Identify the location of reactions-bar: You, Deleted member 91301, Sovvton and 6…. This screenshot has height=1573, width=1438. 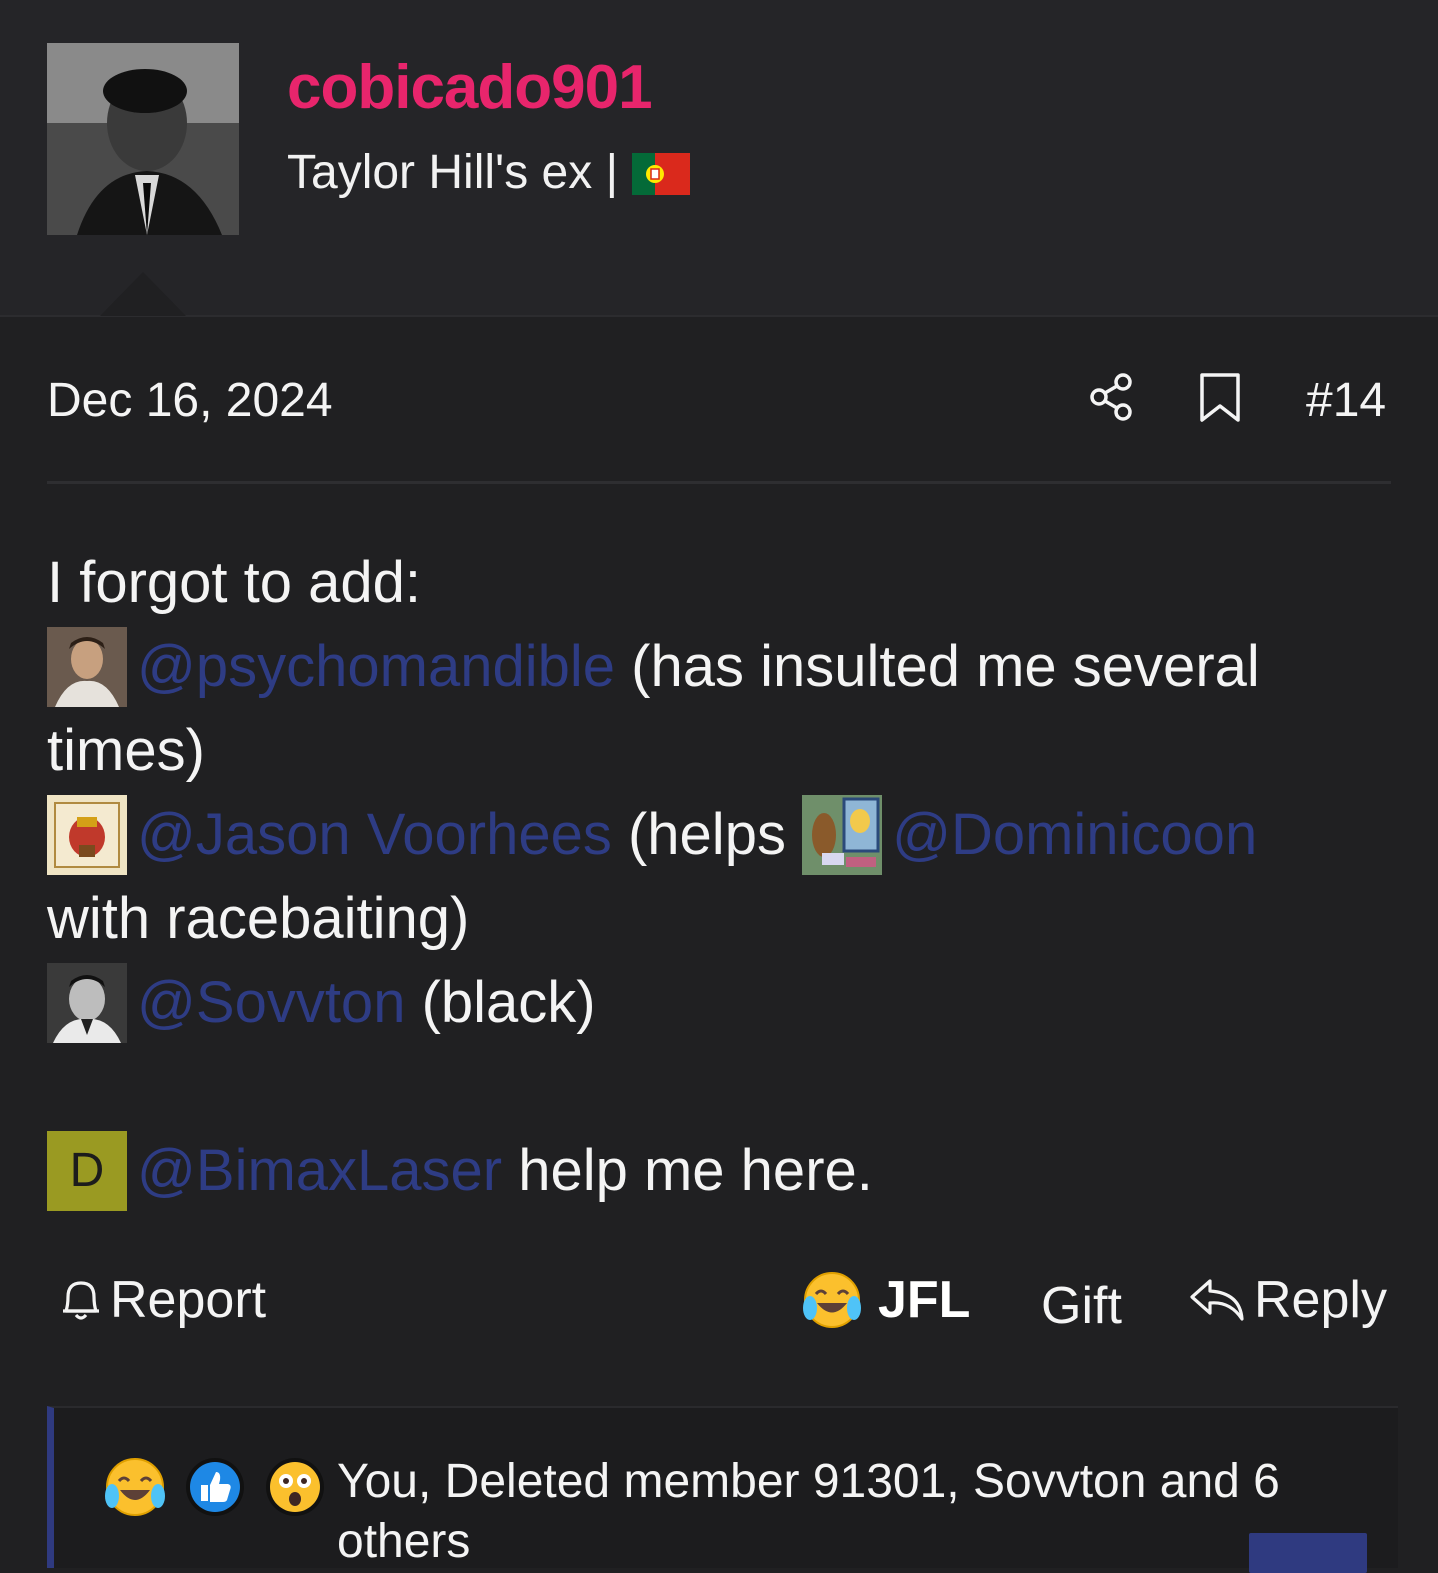
(722, 1489).